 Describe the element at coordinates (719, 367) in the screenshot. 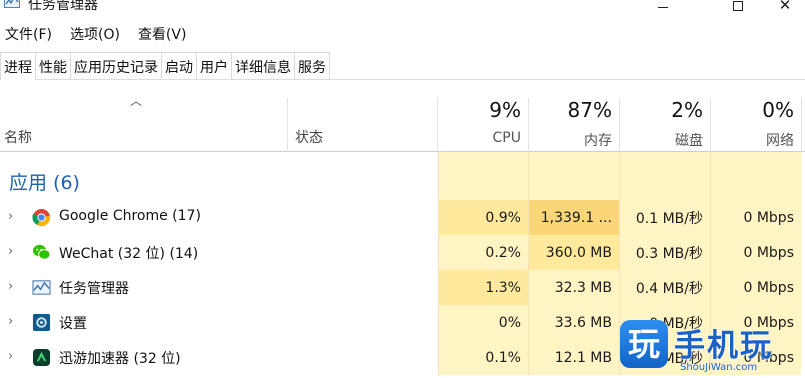

I see `watermark-url: ShouJiWan.com` at that location.